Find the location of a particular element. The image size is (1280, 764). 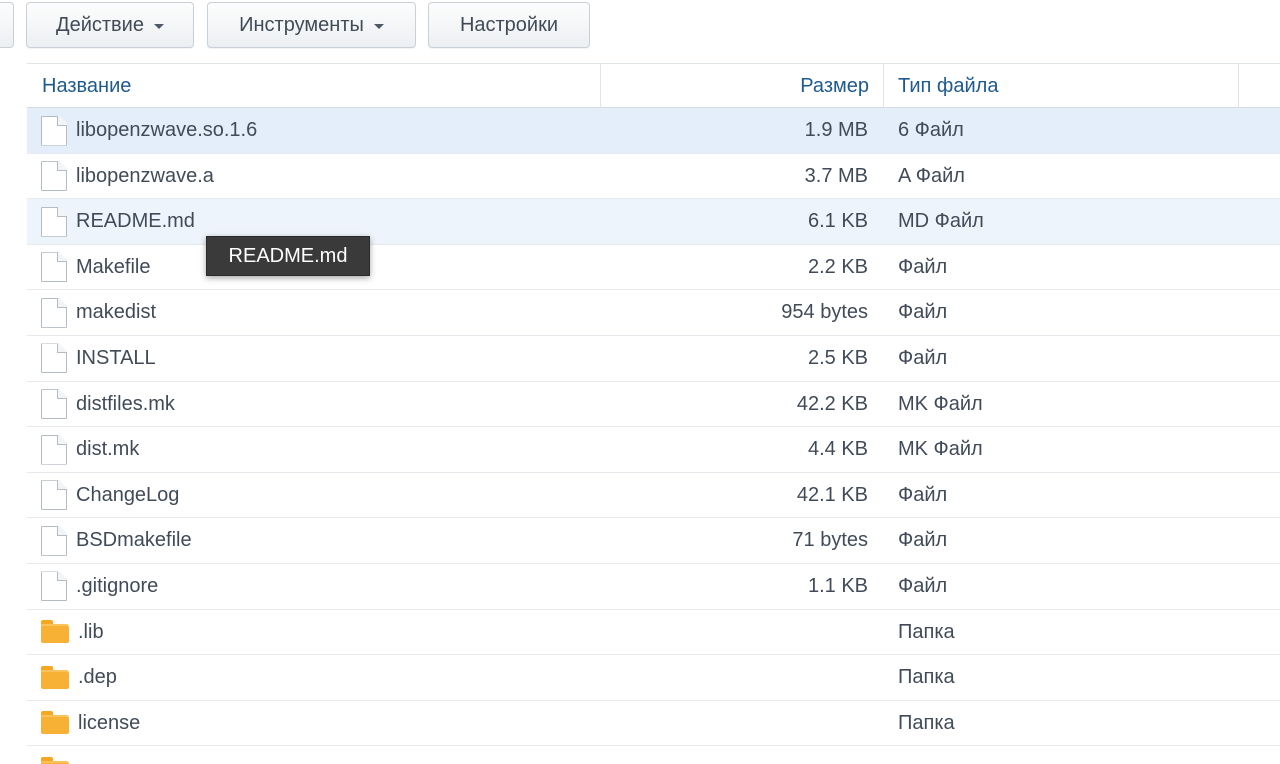

table-row: dist.mk 4.4 KB MK Файл is located at coordinates (653, 450).